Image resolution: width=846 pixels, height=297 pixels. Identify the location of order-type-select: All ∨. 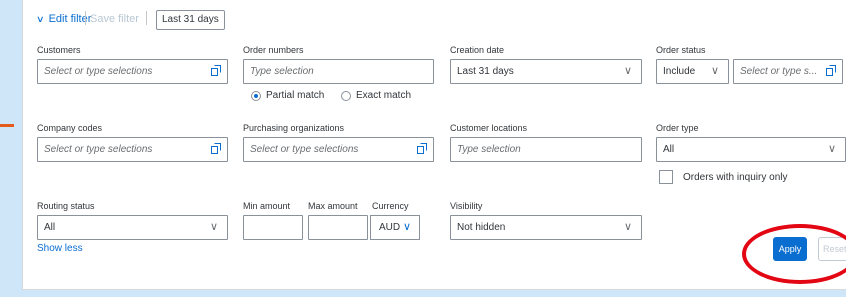
(751, 149).